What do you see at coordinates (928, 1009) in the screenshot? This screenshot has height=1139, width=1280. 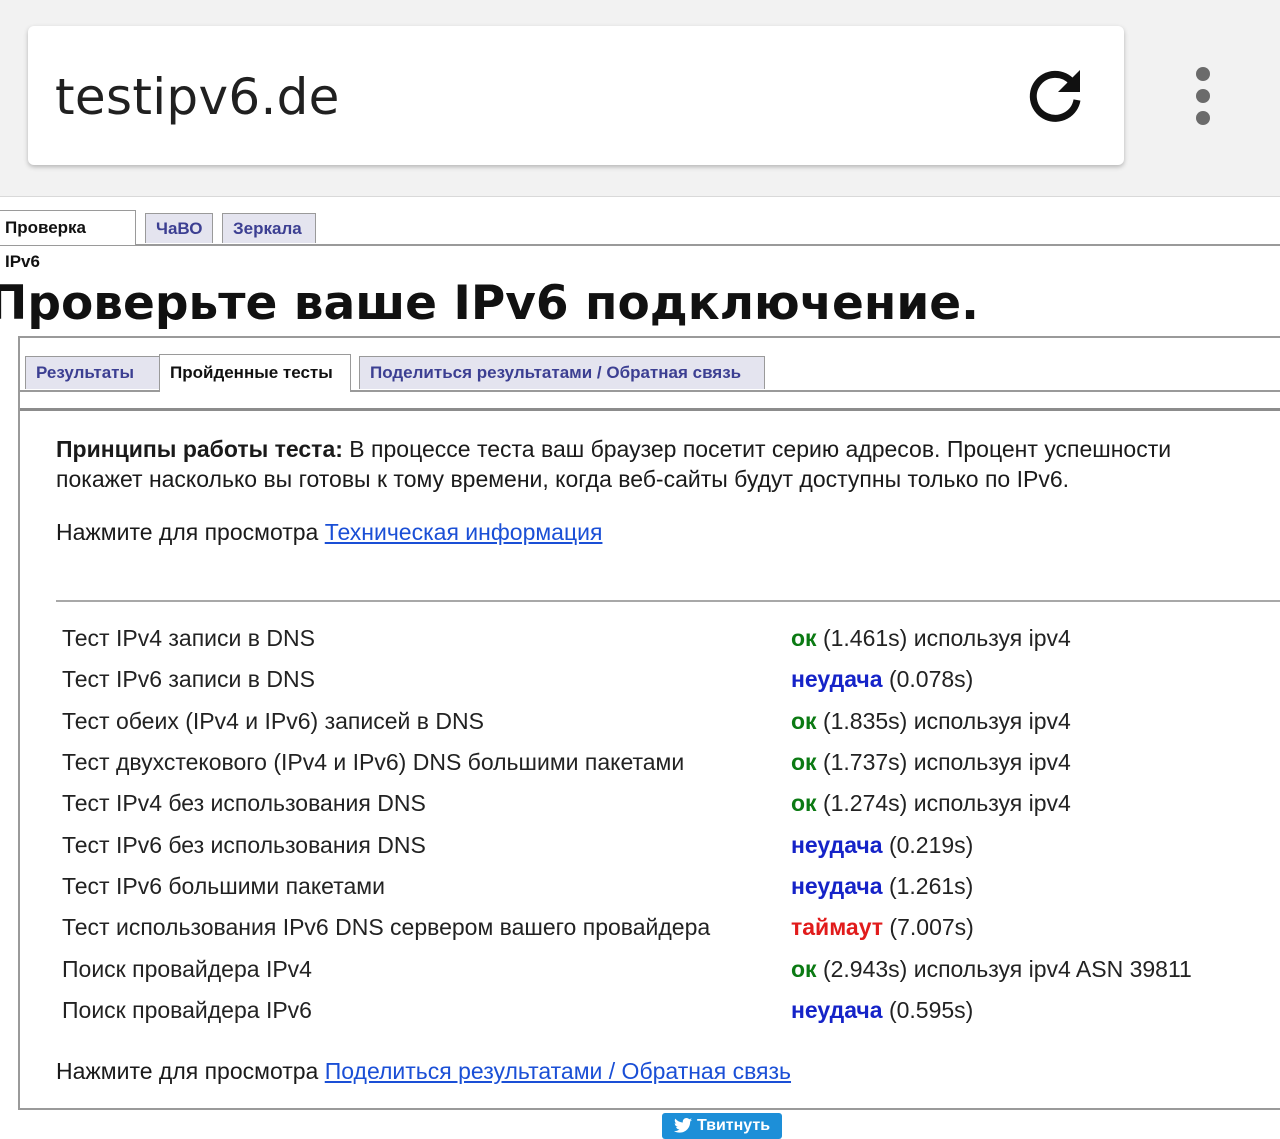 I see `test-detail: (0.595s)` at bounding box center [928, 1009].